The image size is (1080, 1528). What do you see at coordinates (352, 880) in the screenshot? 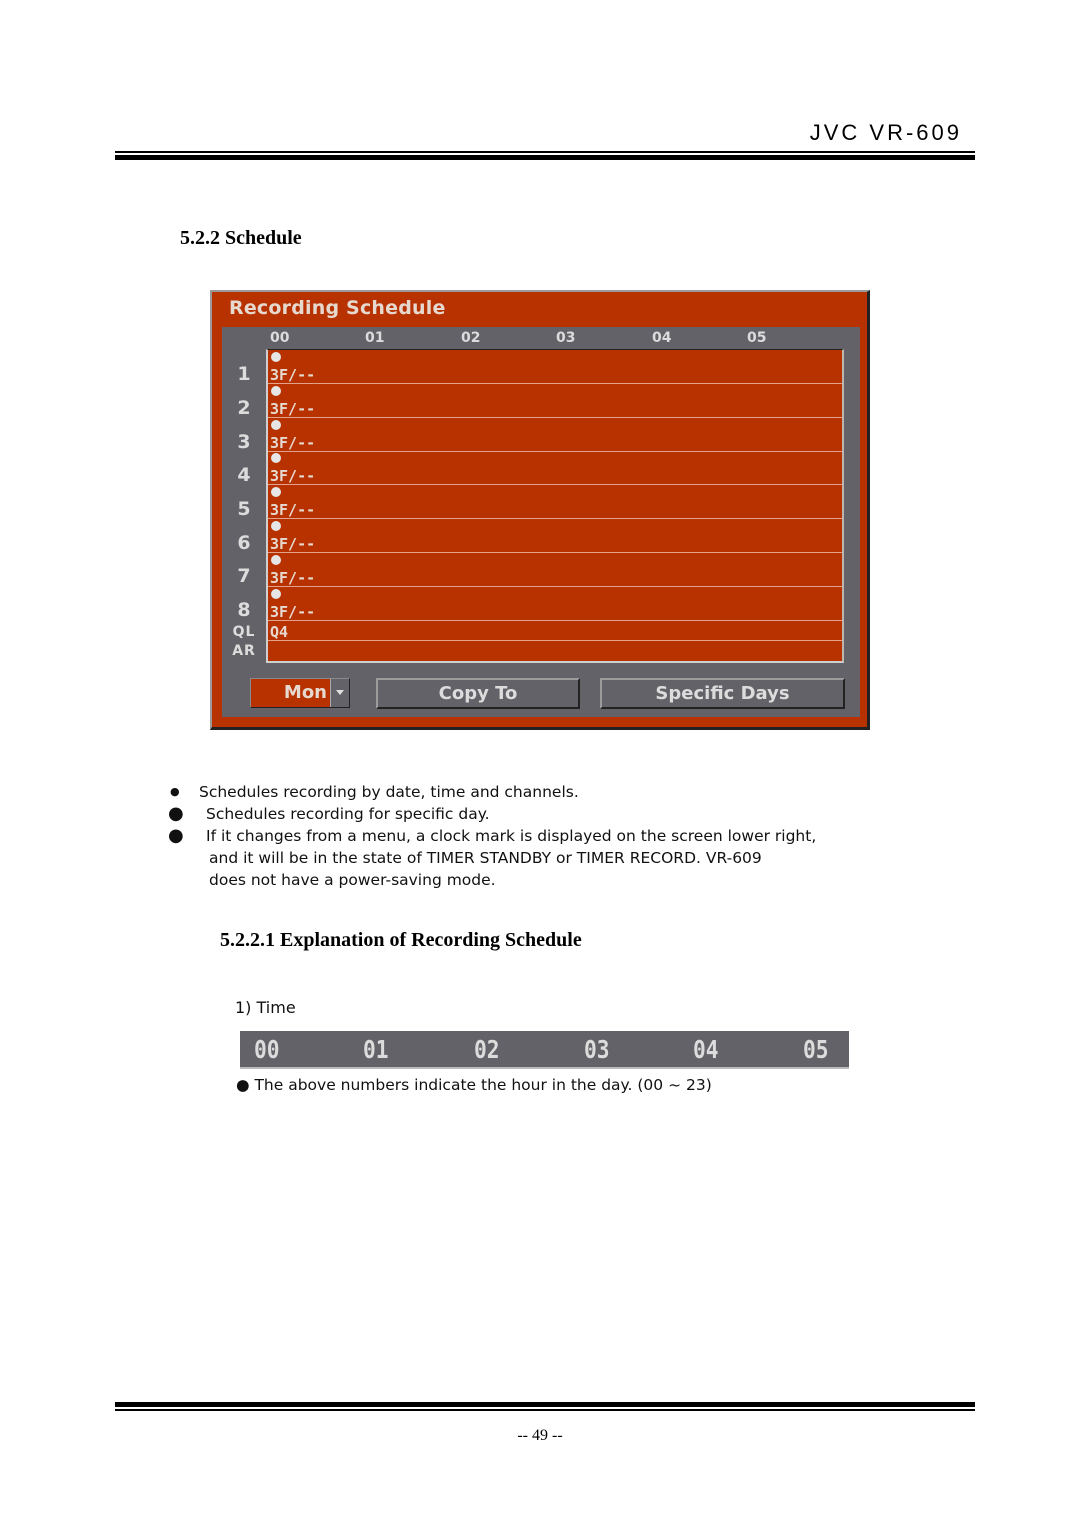
I see `bullet-continuation: does not have a power-saving mode.` at bounding box center [352, 880].